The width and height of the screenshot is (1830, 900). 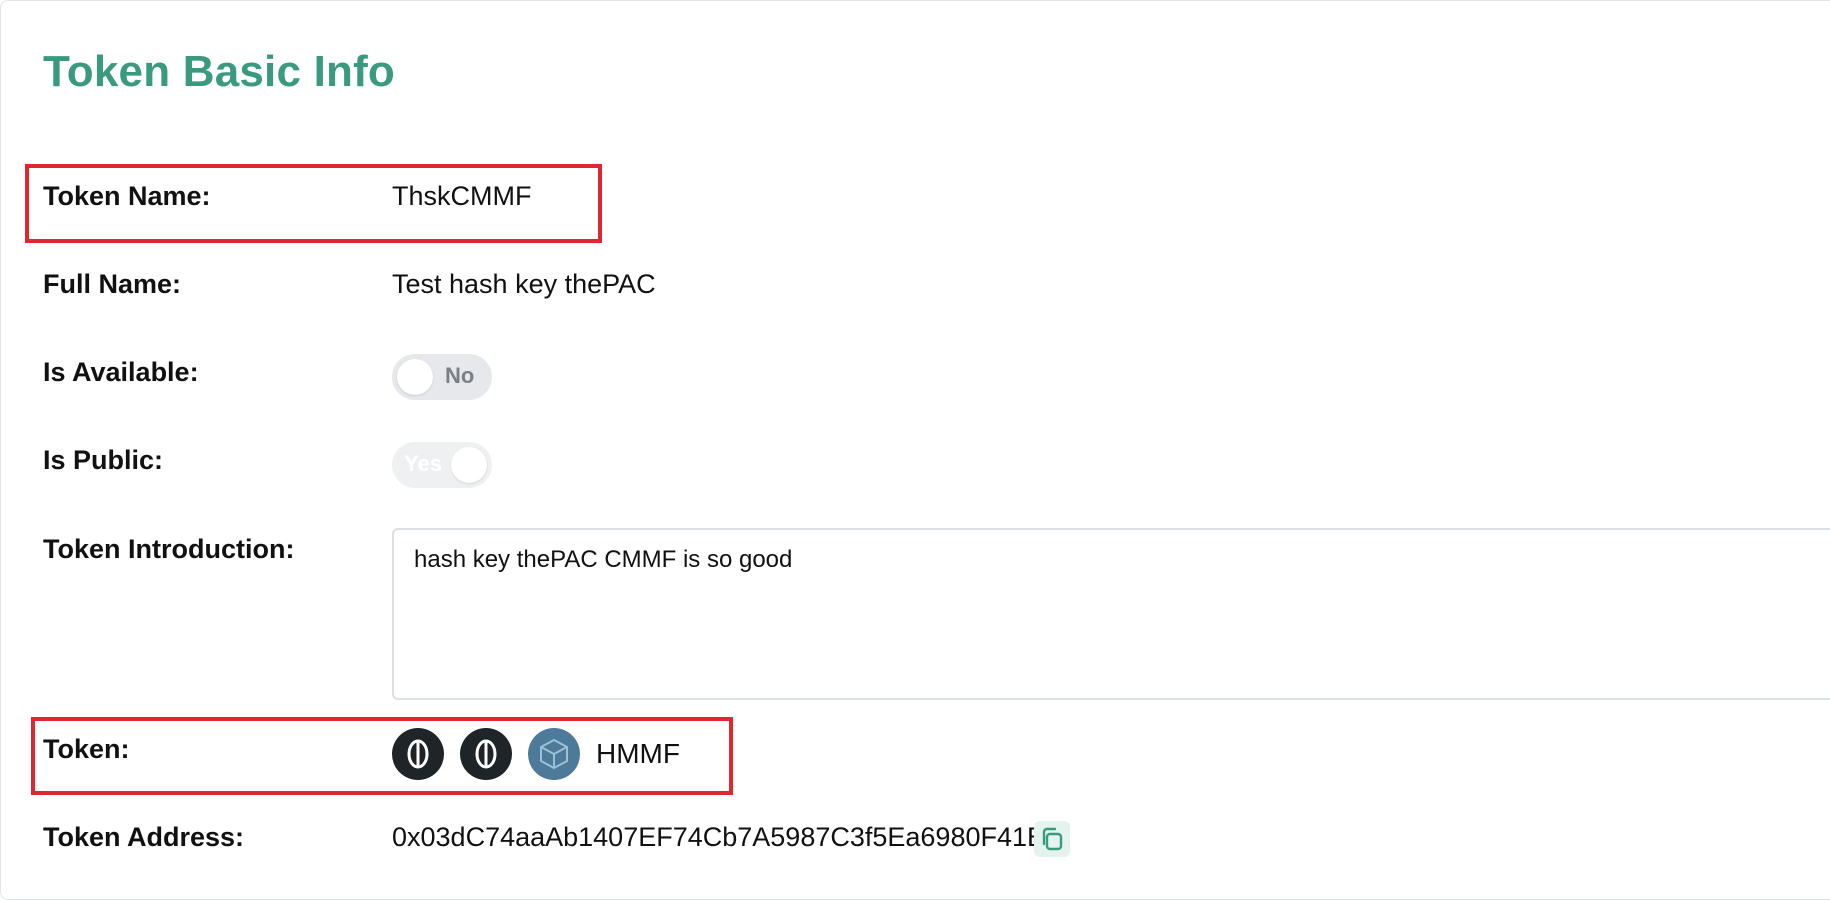 I want to click on token-name-value: ThskCMMF, so click(x=462, y=196).